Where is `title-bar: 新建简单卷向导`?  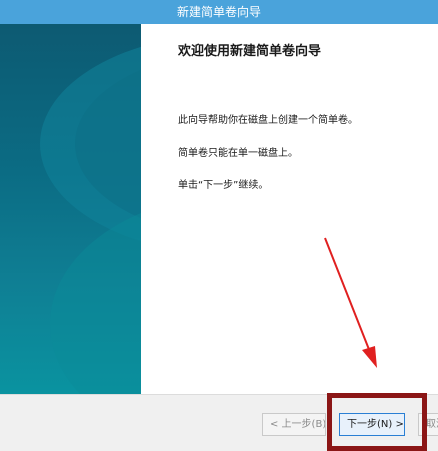 title-bar: 新建简单卷向导 is located at coordinates (219, 12).